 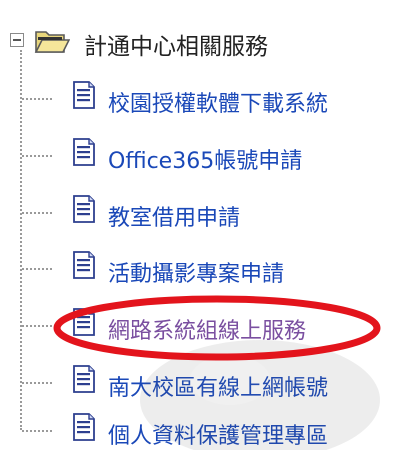 I want to click on tree-root-label: 計通中心相關服務, so click(x=176, y=44).